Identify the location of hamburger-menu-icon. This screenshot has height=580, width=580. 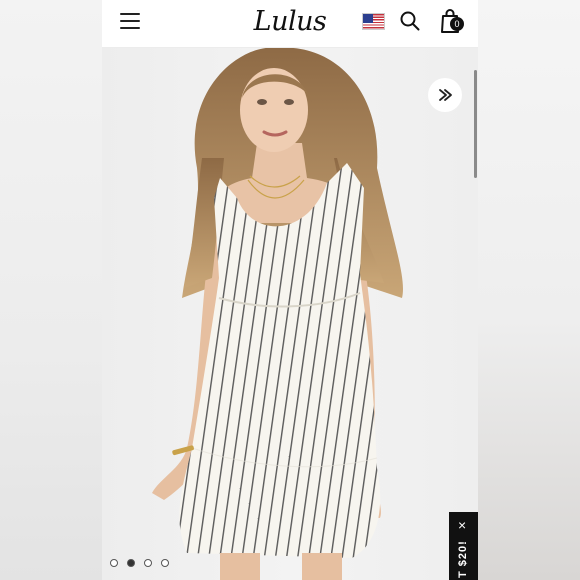
(130, 21).